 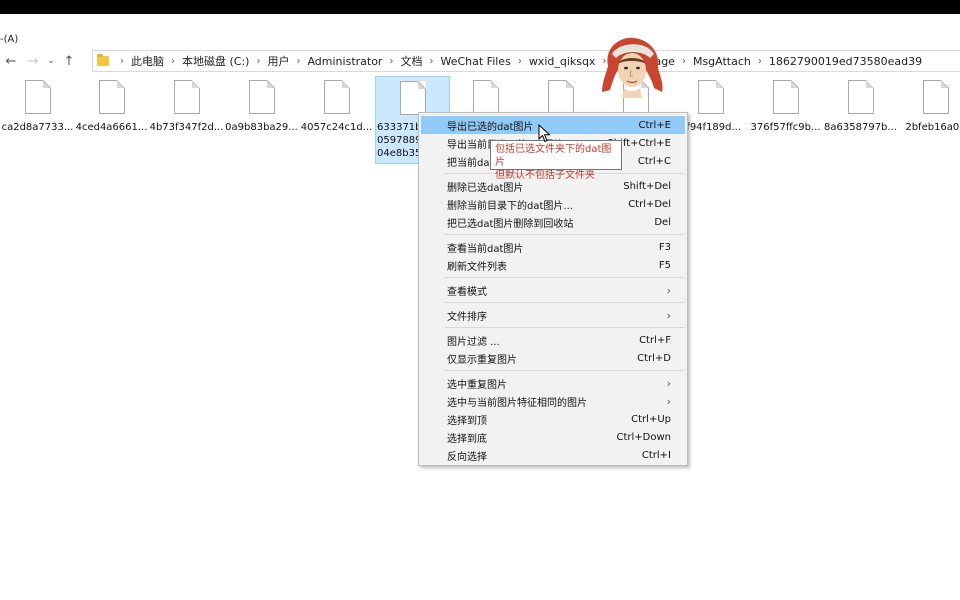 I want to click on tooltip-line-1: 包括已选文件夹下的dat图片, so click(x=553, y=156).